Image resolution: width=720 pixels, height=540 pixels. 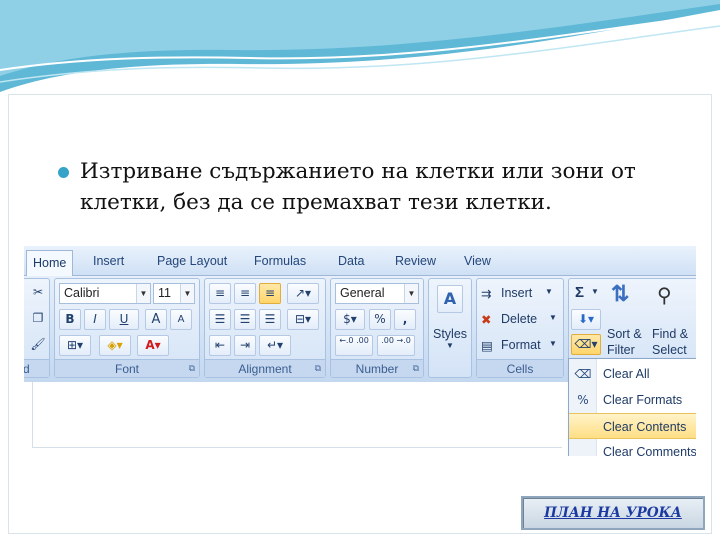 I want to click on wrap-text-icon: ↵▾, so click(x=275, y=345).